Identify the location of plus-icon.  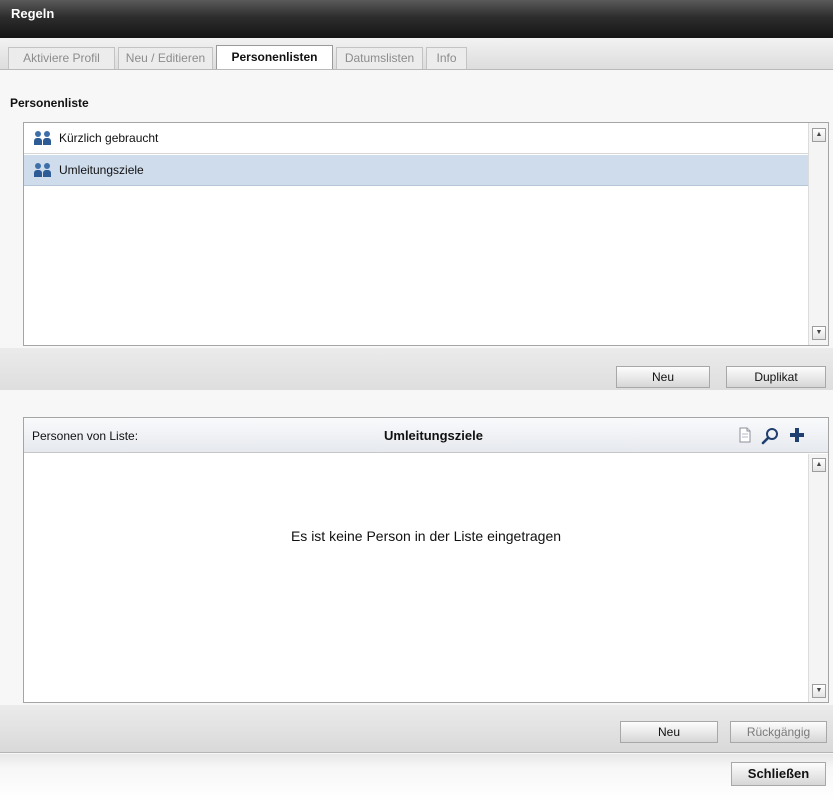
(797, 435).